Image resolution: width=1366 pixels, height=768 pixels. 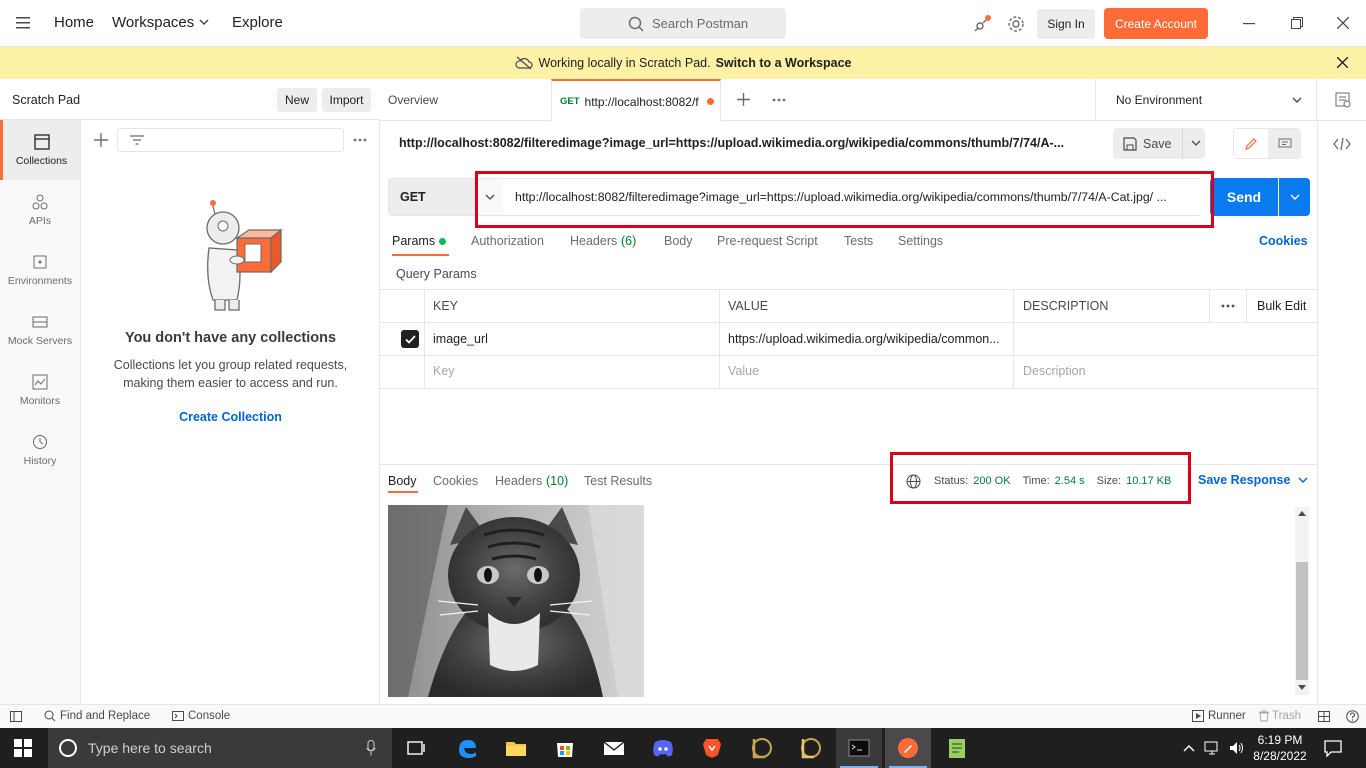 I want to click on create-account-button: Create Account, so click(x=1156, y=23).